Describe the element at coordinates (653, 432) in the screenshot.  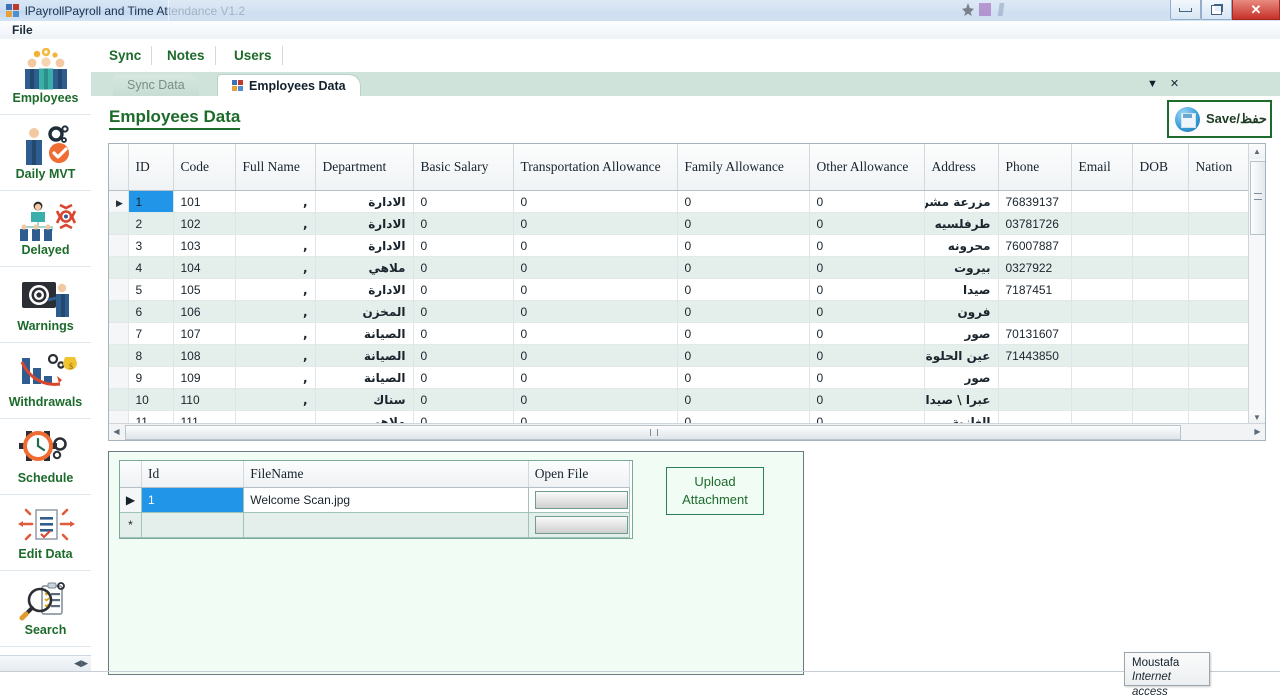
I see `horizontal-scroll-thumb` at that location.